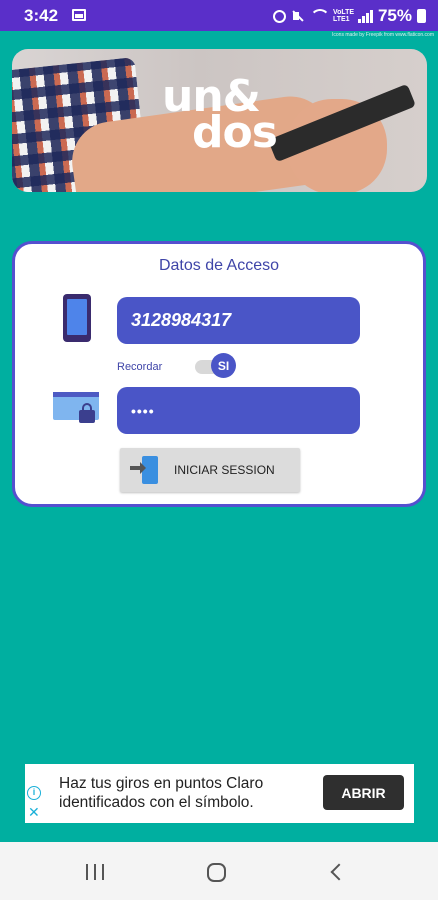 Image resolution: width=438 pixels, height=900 pixels. Describe the element at coordinates (77, 409) in the screenshot. I see `password-lock-icon` at that location.